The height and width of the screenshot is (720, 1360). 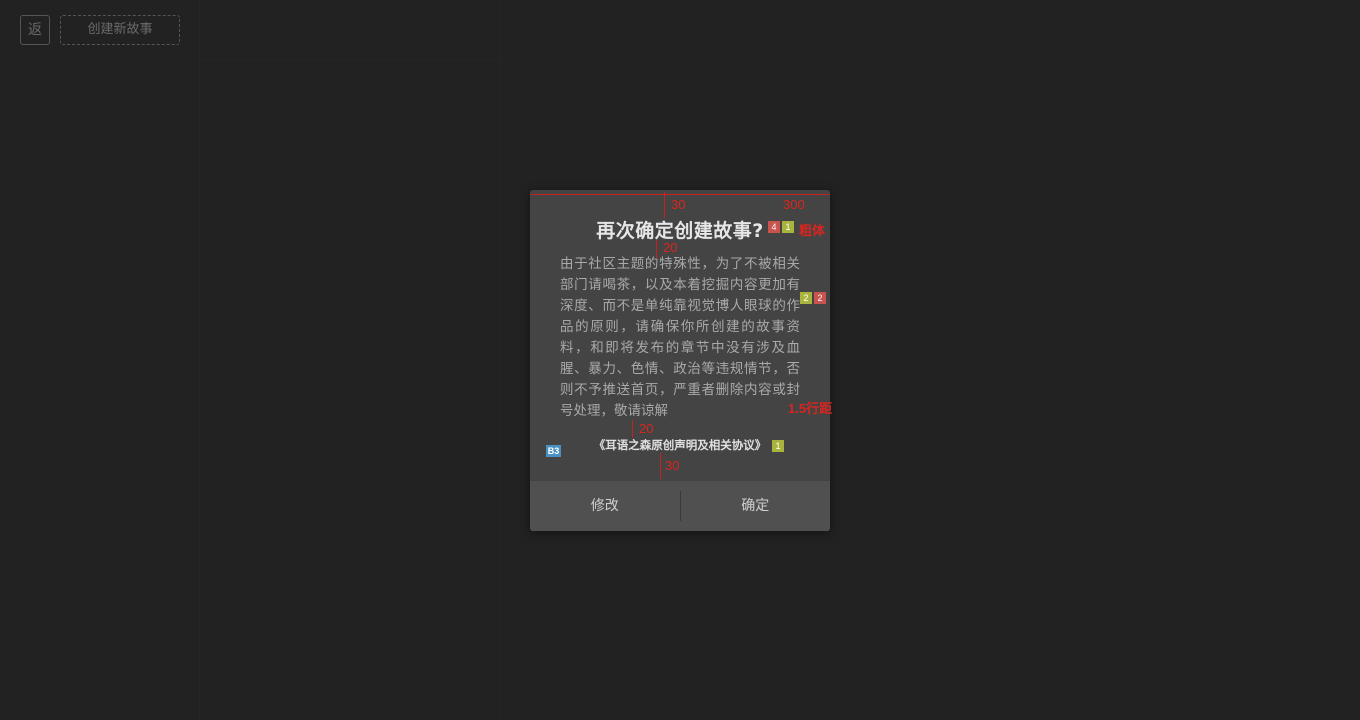 I want to click on link-gap-guide, so click(x=632, y=429).